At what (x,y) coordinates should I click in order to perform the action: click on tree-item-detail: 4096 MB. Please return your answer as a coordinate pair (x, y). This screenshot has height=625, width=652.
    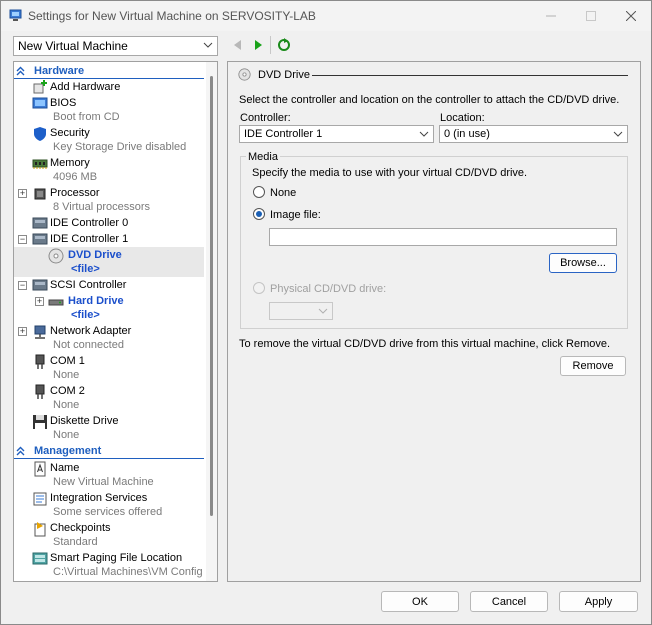
    Looking at the image, I should click on (75, 177).